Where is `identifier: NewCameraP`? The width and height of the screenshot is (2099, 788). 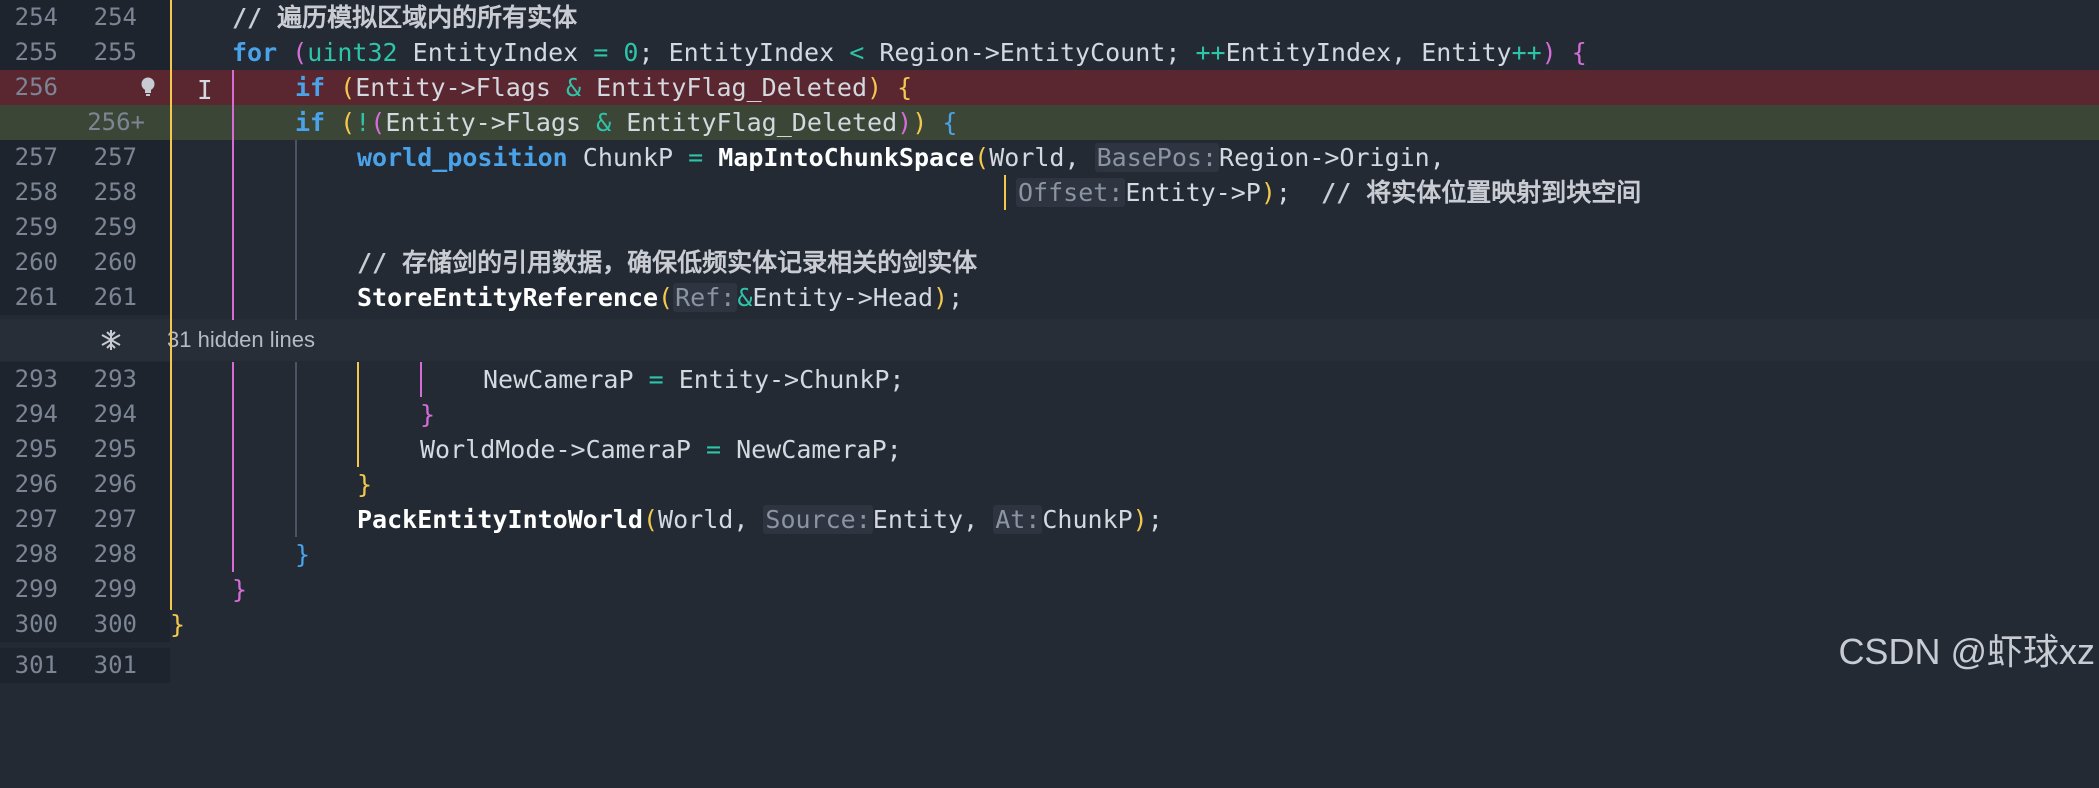
identifier: NewCameraP is located at coordinates (558, 379).